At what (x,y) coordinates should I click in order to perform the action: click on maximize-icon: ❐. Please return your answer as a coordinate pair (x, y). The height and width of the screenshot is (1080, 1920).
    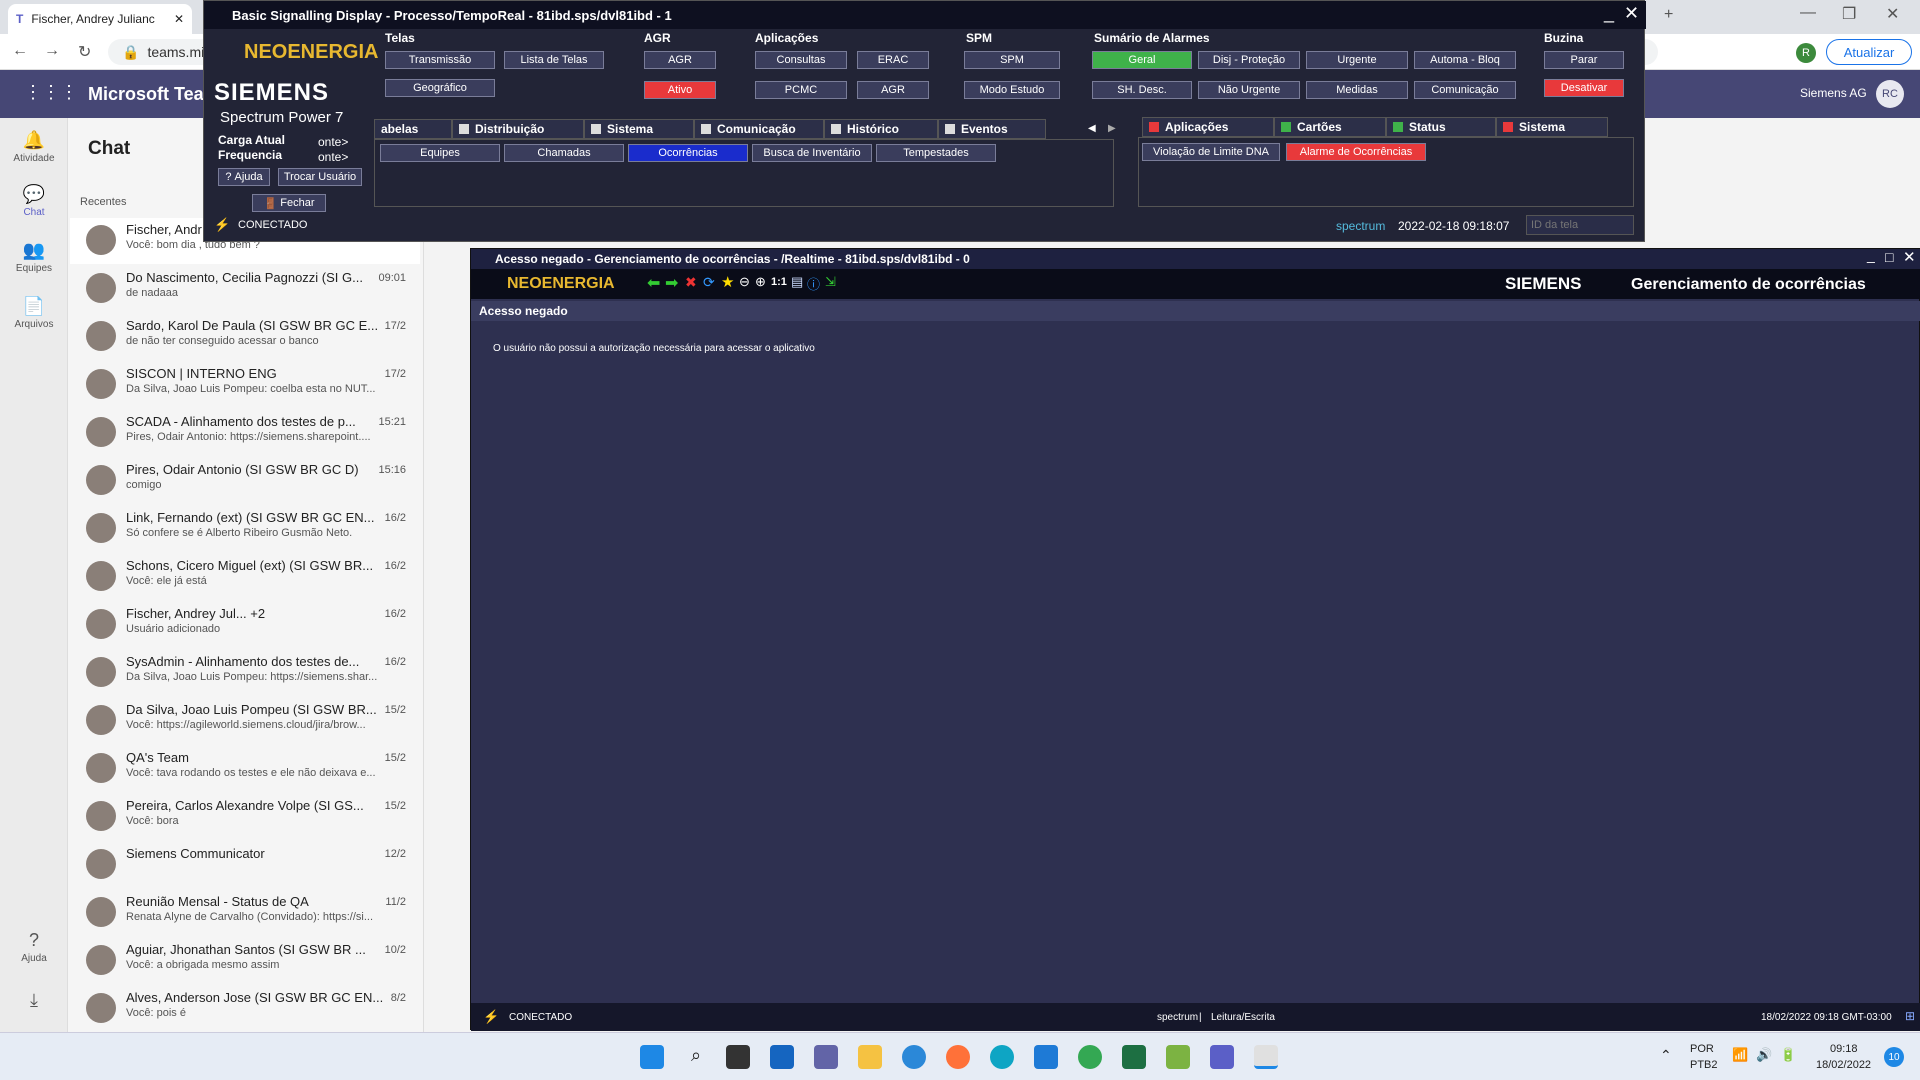
    Looking at the image, I should click on (1849, 14).